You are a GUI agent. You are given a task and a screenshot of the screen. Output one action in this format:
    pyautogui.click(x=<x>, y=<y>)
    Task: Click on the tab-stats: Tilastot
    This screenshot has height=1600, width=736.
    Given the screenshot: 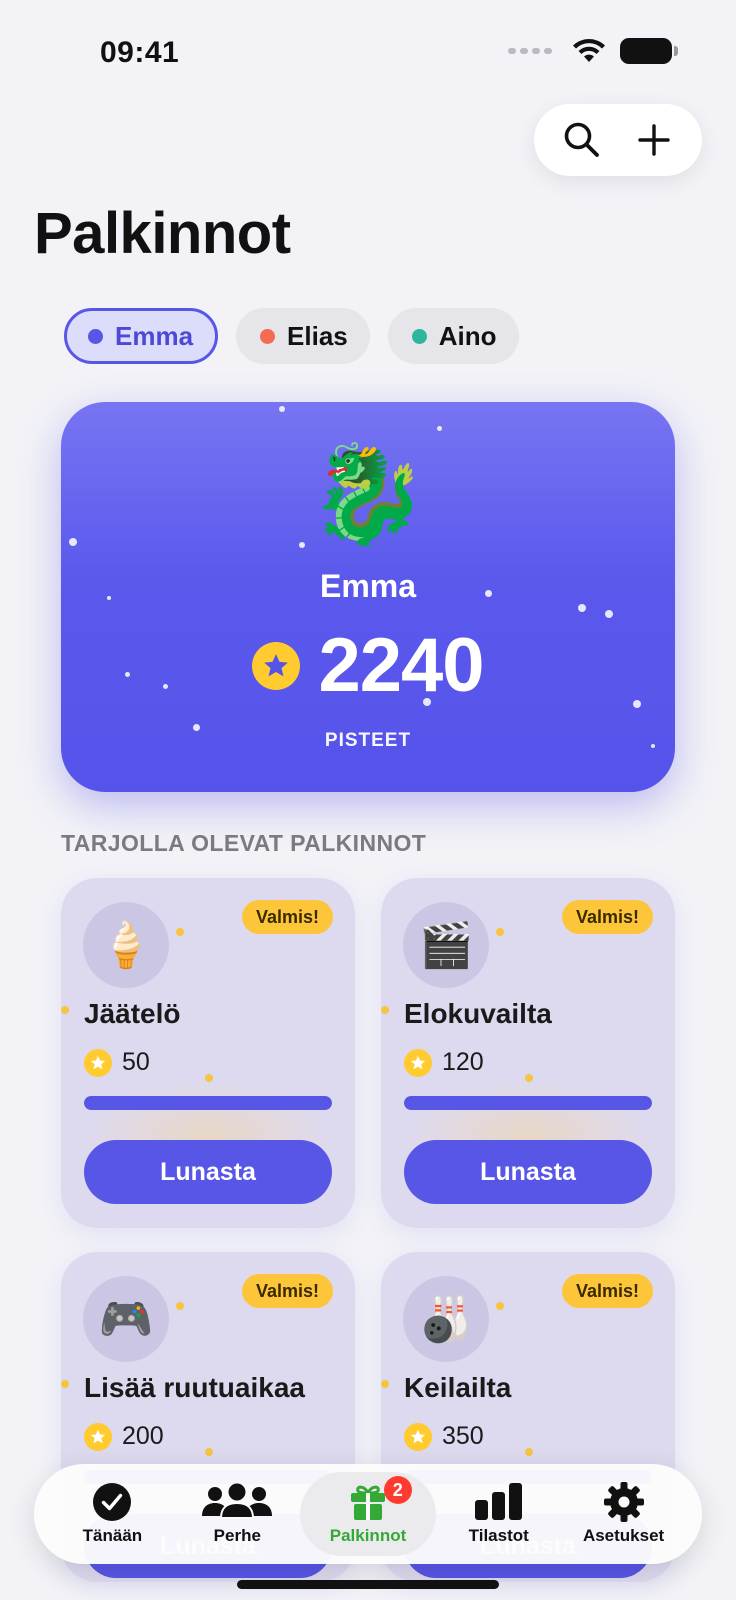 What is the action you would take?
    pyautogui.click(x=498, y=1514)
    